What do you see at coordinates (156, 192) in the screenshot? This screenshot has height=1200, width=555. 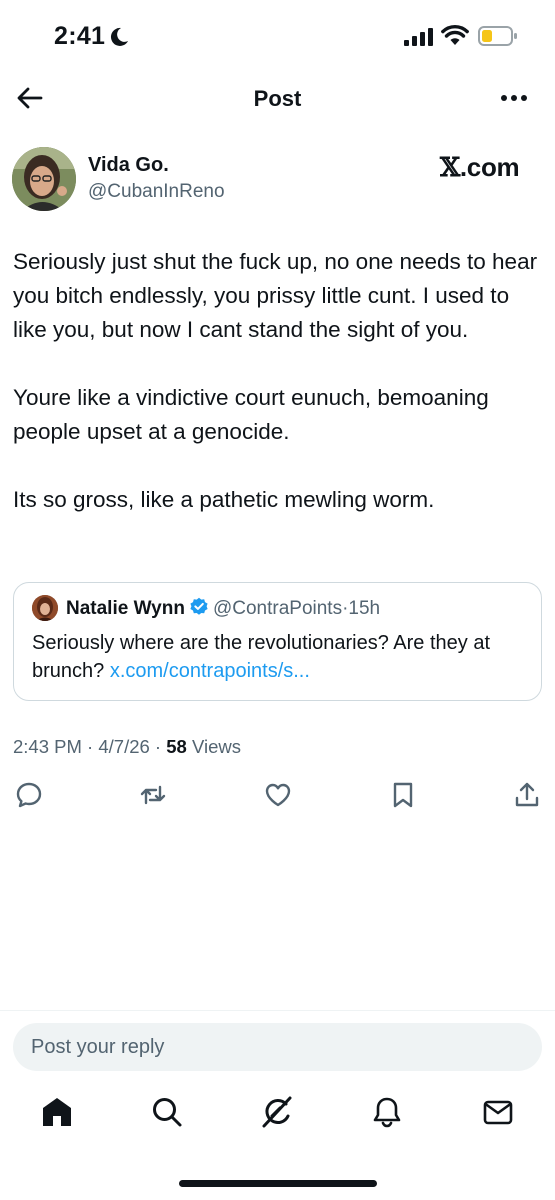 I see `author-handle: @CubanInReno` at bounding box center [156, 192].